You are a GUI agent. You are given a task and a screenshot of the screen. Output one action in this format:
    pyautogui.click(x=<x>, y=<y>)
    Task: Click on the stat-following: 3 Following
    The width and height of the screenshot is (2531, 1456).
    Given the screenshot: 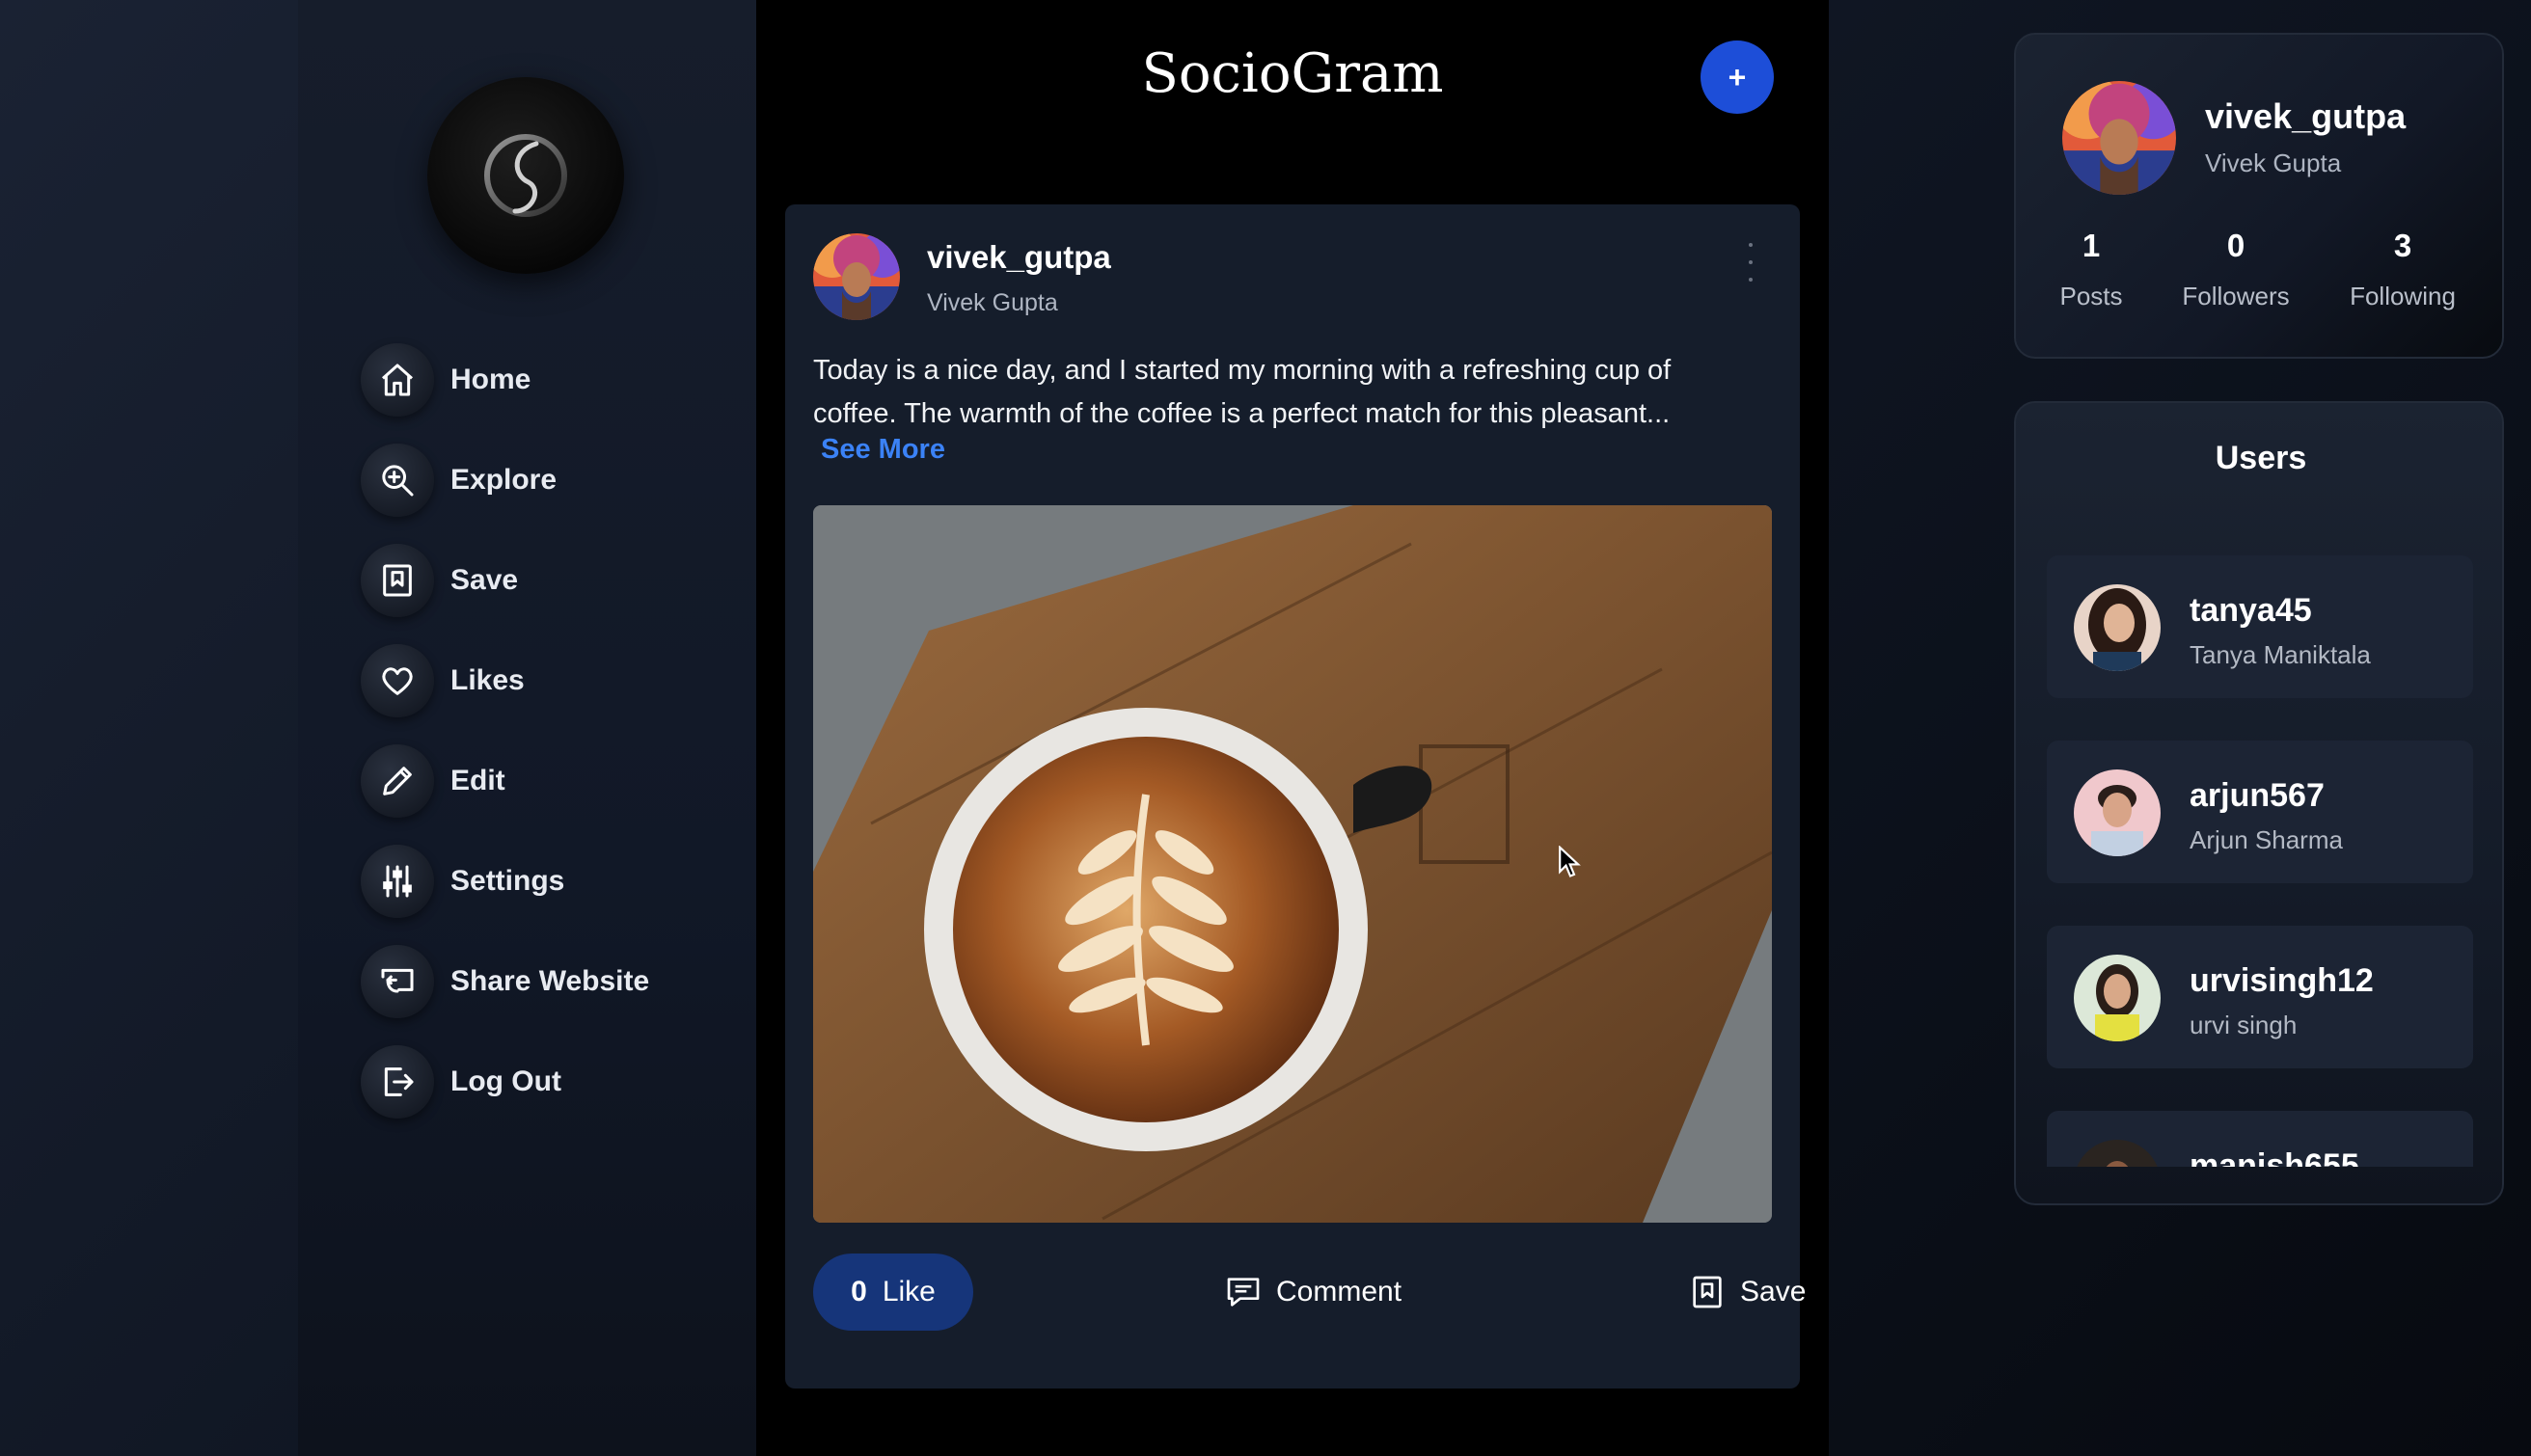 What is the action you would take?
    pyautogui.click(x=2403, y=269)
    